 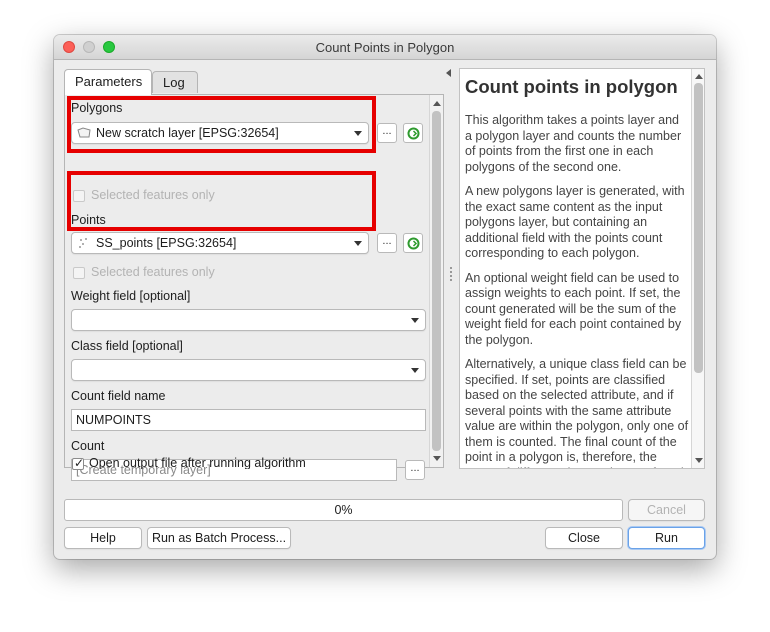 I want to click on tab-parameters: Parameters, so click(x=108, y=82).